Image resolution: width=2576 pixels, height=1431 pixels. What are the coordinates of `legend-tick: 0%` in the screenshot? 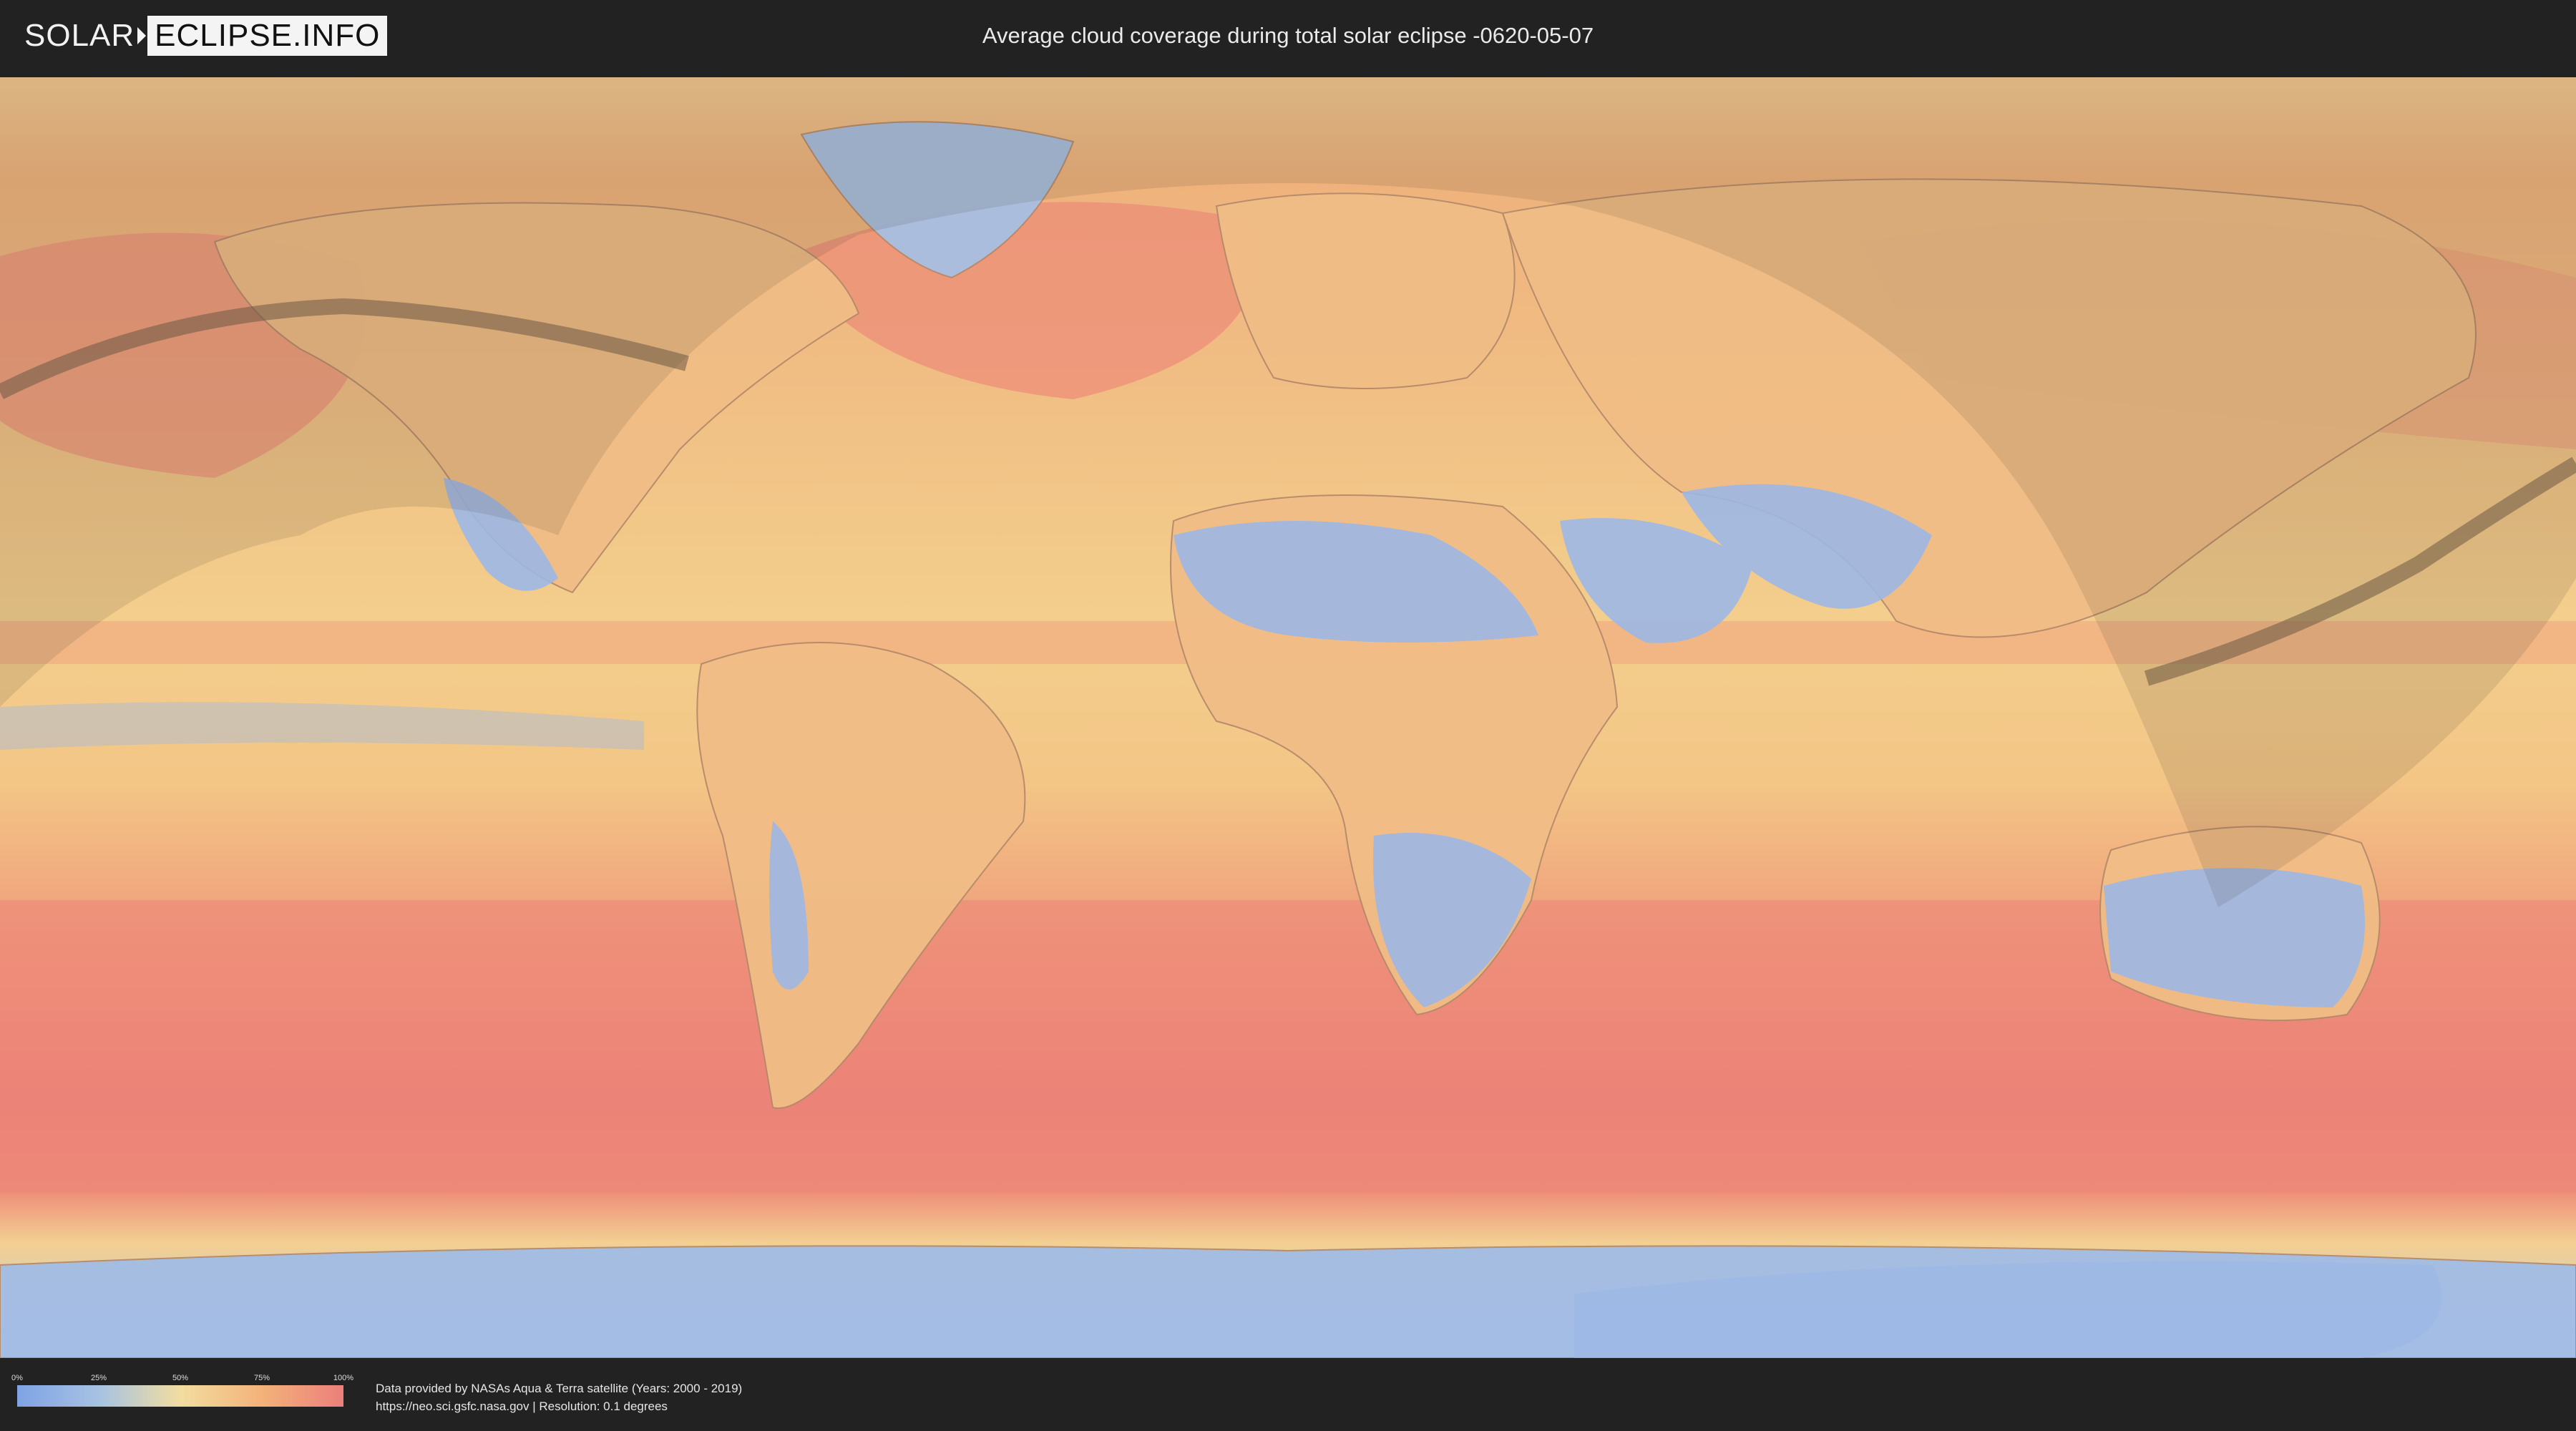 It's located at (17, 1378).